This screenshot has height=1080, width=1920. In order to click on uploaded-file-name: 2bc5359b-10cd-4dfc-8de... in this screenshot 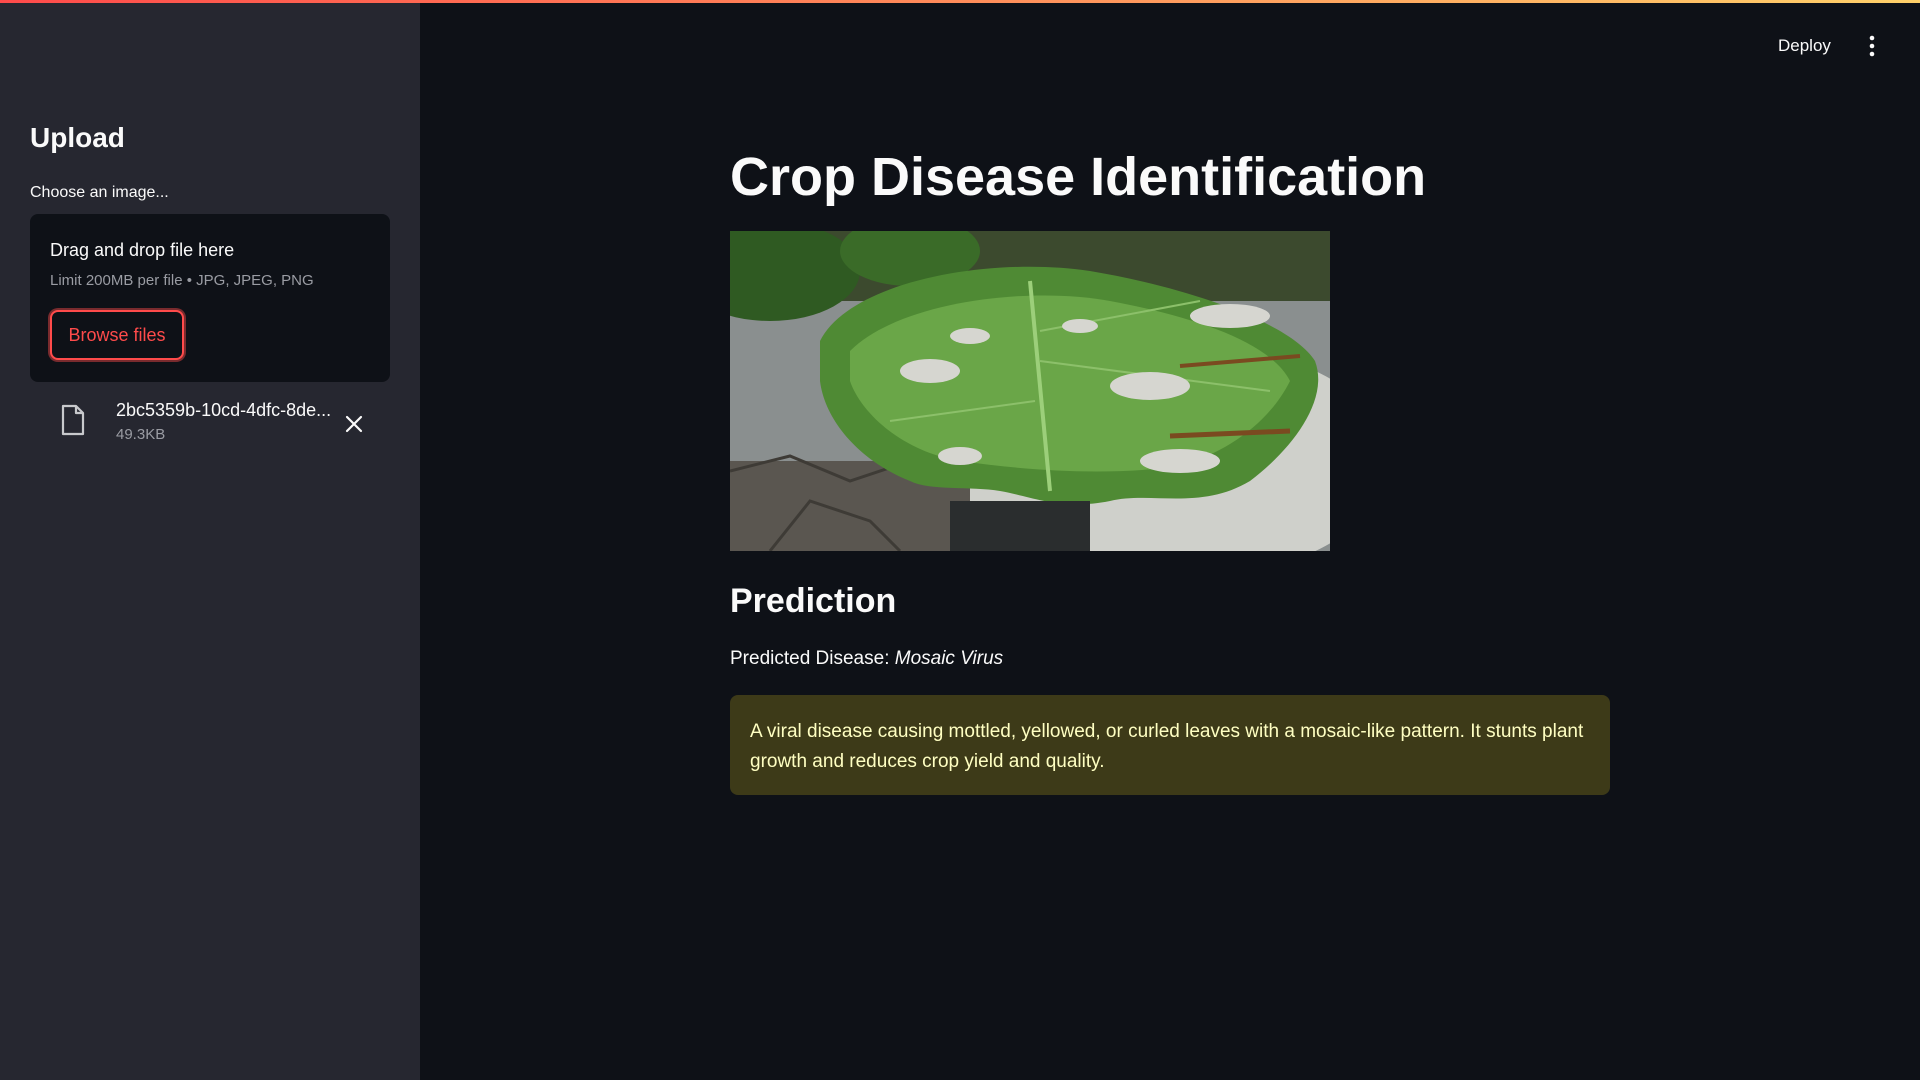, I will do `click(224, 410)`.